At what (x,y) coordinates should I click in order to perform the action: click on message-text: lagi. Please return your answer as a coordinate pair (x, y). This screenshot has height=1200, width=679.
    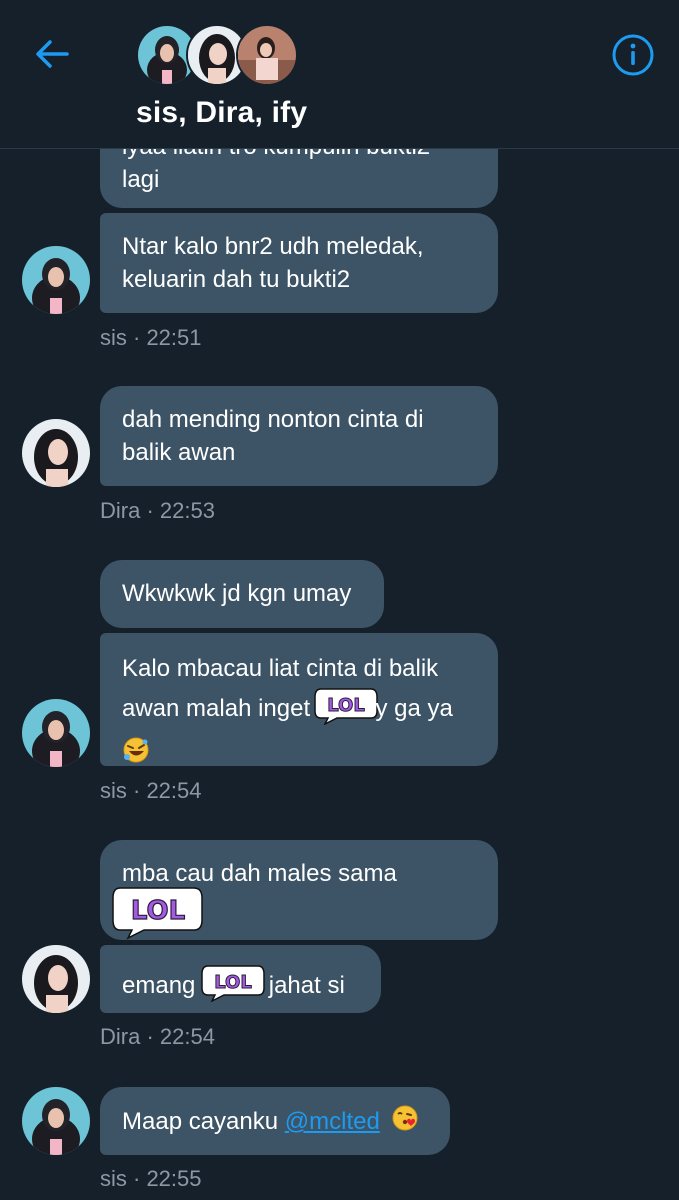
    Looking at the image, I should click on (141, 179).